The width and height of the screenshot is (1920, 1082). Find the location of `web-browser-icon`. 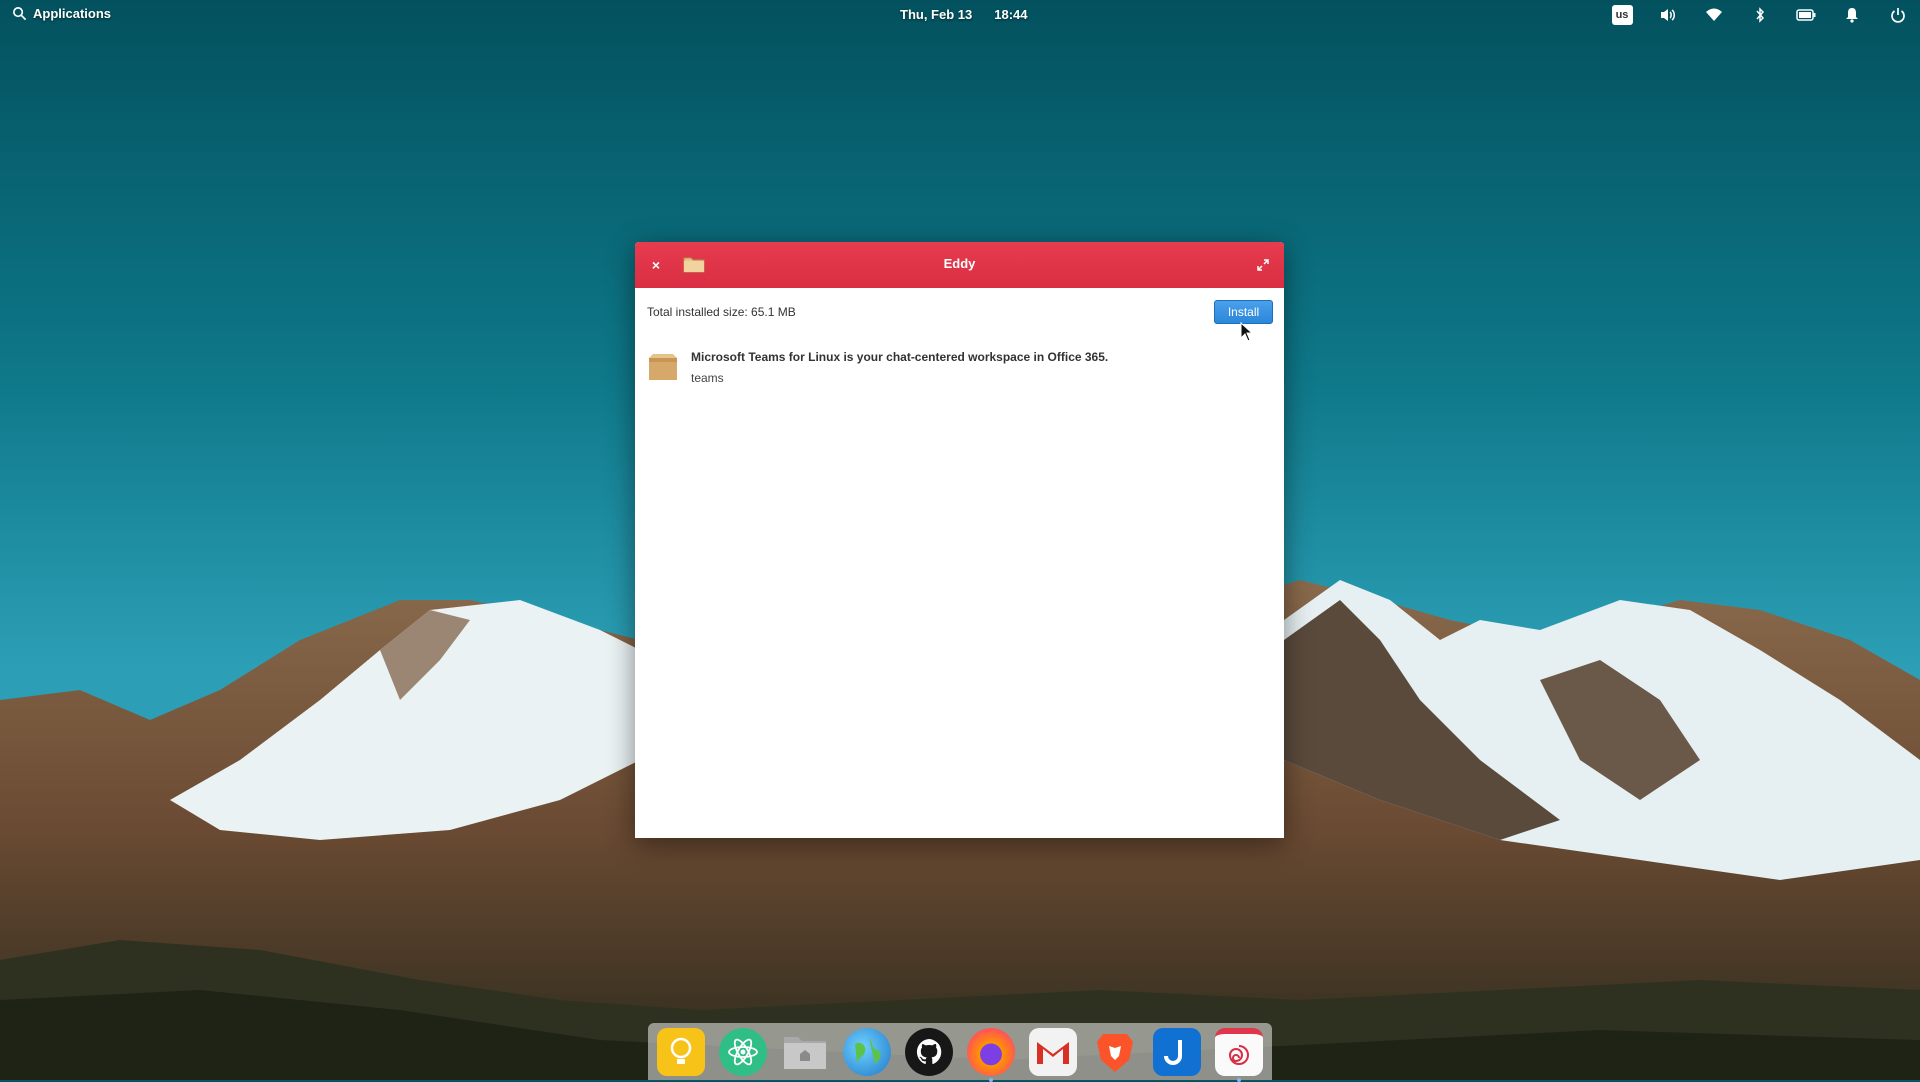

web-browser-icon is located at coordinates (867, 1051).